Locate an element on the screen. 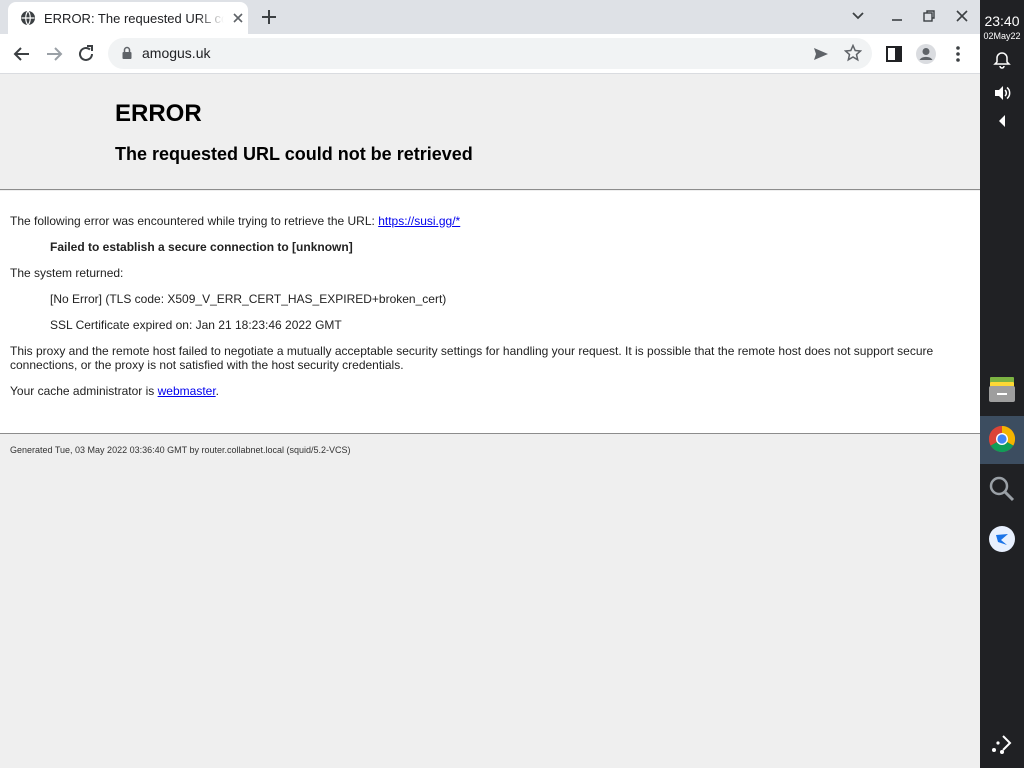 The image size is (1024, 768). bookmark-star-icon is located at coordinates (853, 53).